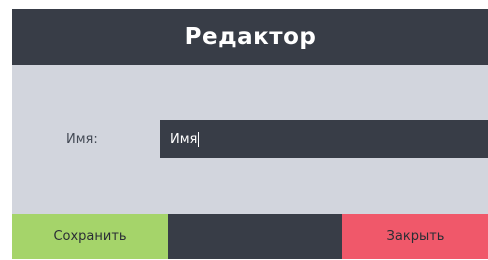 The height and width of the screenshot is (260, 488). Describe the element at coordinates (184, 139) in the screenshot. I see `name-input-value: Имя` at that location.